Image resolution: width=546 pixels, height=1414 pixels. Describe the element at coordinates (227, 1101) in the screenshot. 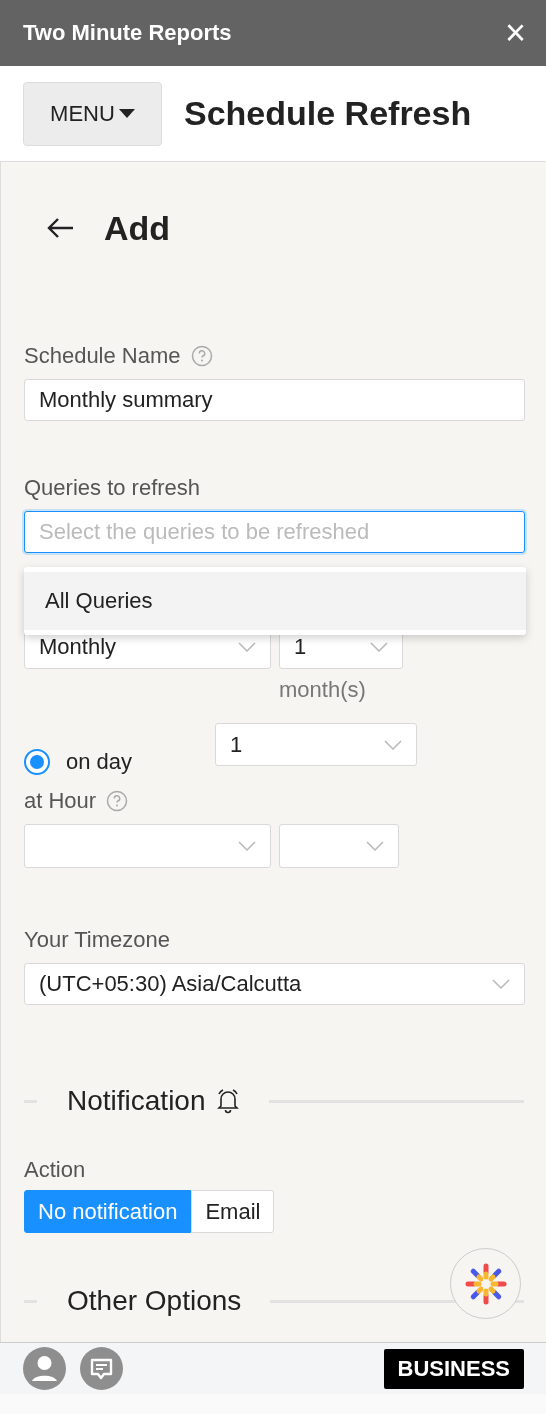

I see `bell-icon` at that location.